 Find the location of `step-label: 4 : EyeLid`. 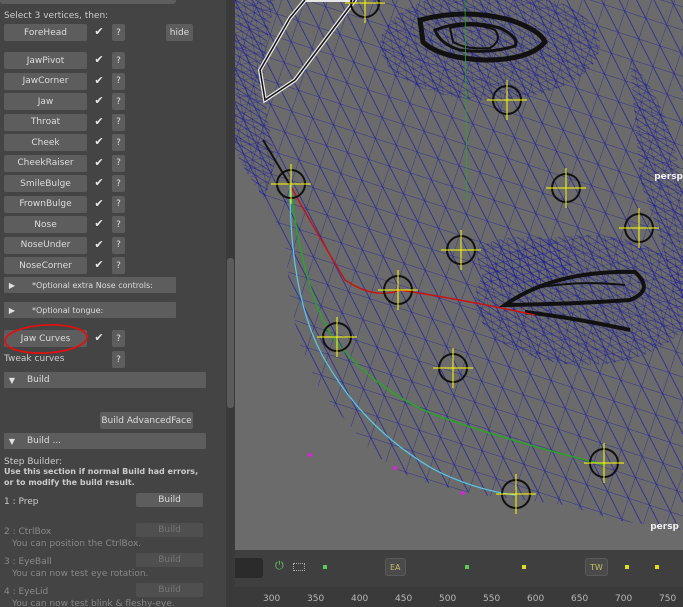

step-label: 4 : EyeLid is located at coordinates (26, 592).